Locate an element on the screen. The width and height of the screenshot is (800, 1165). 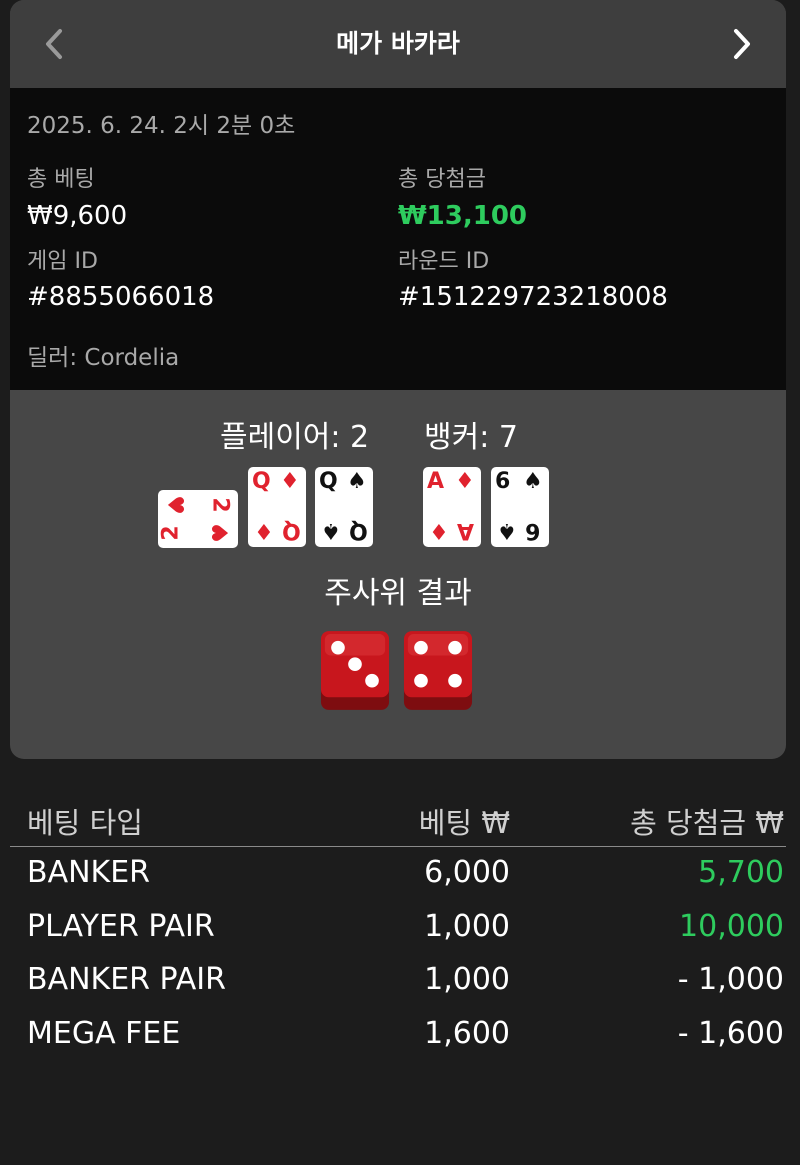
chevron-left-icon is located at coordinates (54, 44).